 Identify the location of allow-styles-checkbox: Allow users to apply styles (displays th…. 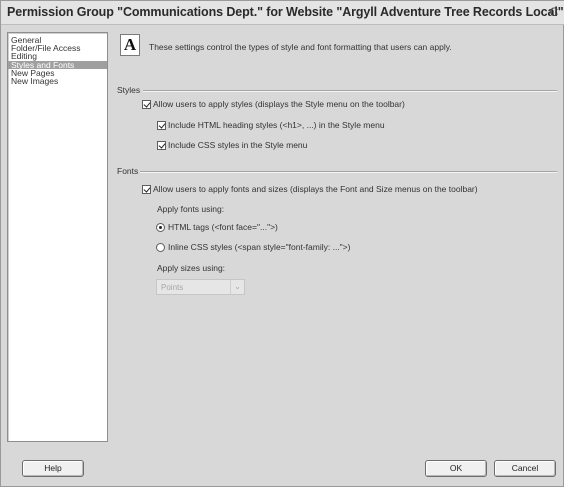
(273, 104).